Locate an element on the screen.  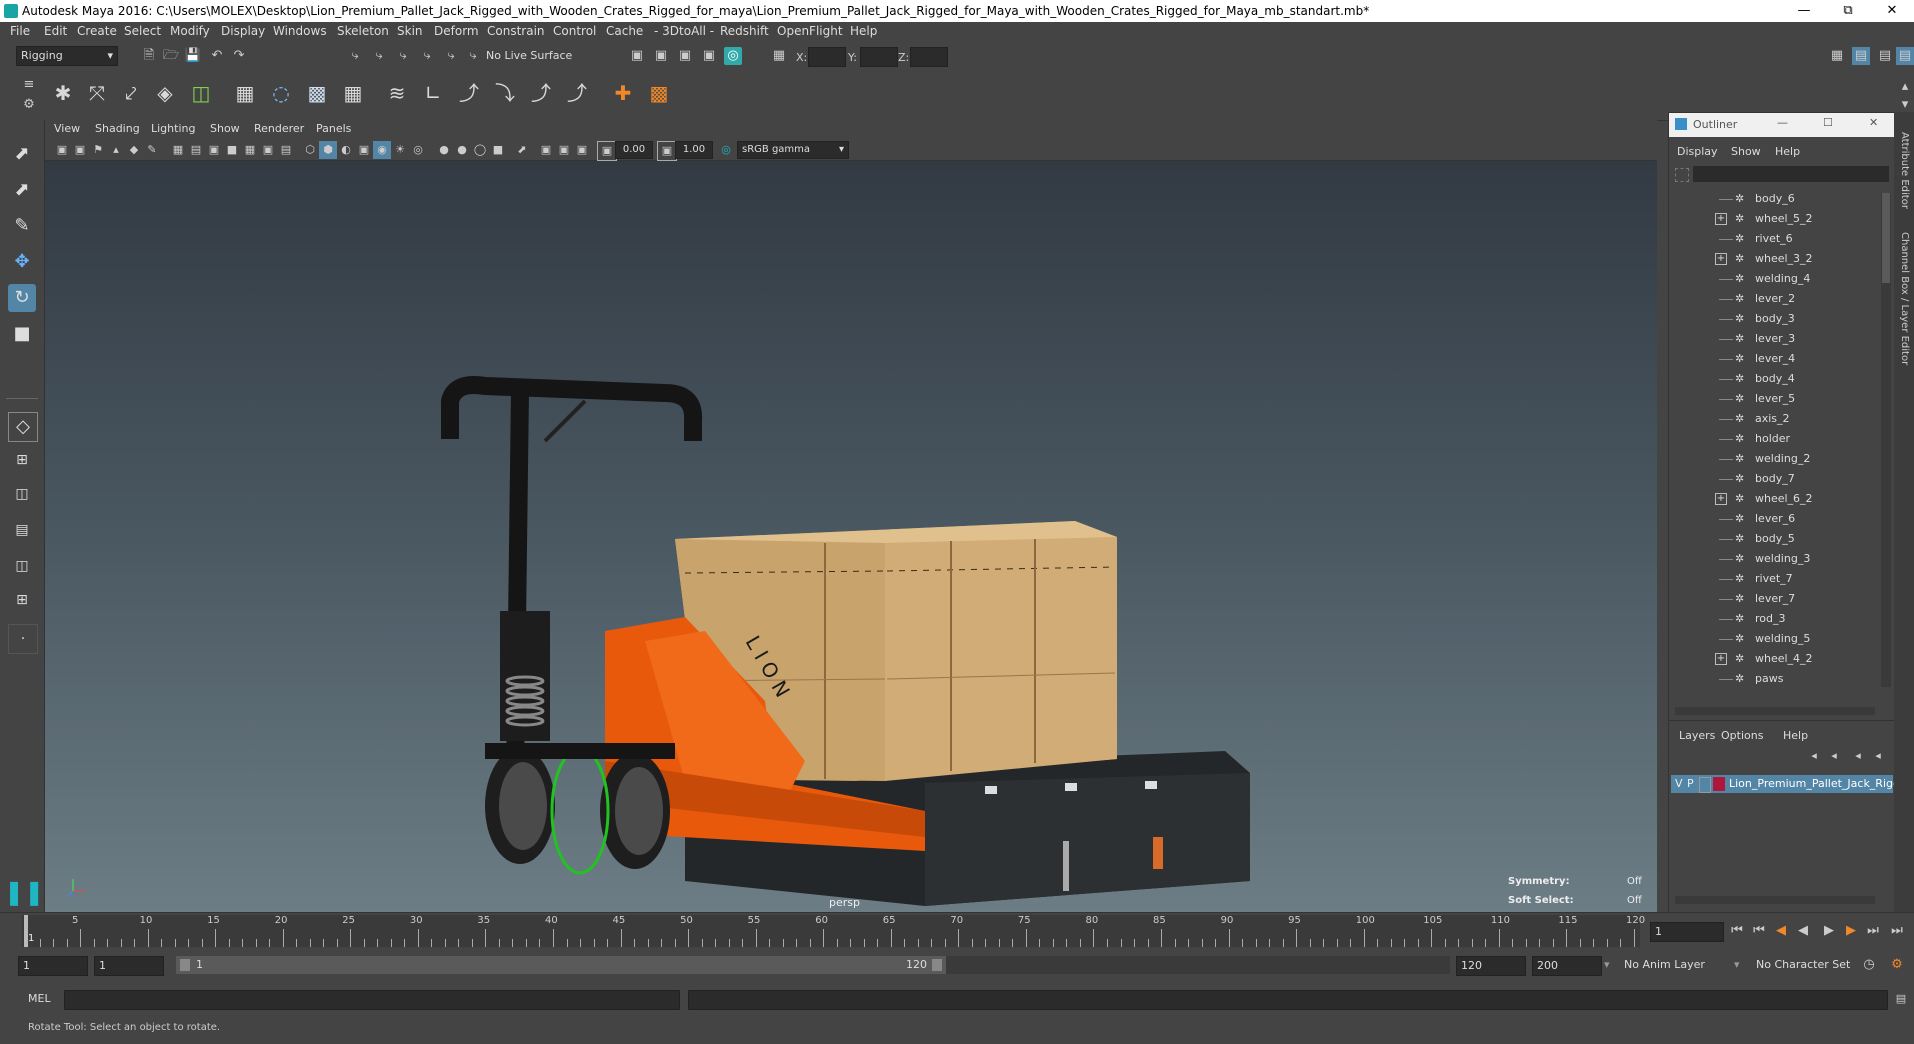
quick-rig-icon: ▦ is located at coordinates (245, 93).